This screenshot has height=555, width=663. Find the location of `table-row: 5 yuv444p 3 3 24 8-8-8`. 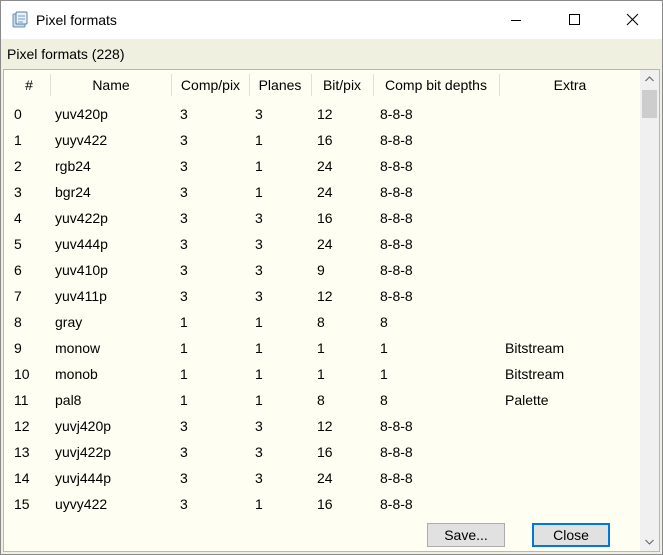

table-row: 5 yuv444p 3 3 24 8-8-8 is located at coordinates (322, 244).